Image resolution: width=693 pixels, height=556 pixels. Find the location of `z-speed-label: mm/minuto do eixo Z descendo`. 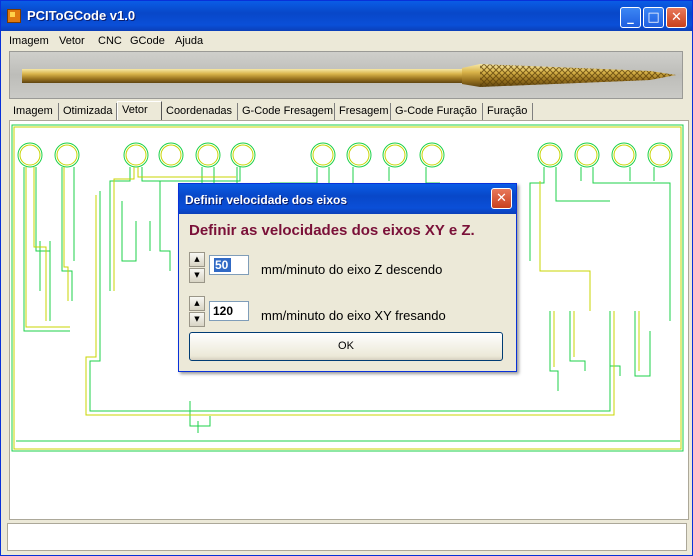

z-speed-label: mm/minuto do eixo Z descendo is located at coordinates (352, 269).